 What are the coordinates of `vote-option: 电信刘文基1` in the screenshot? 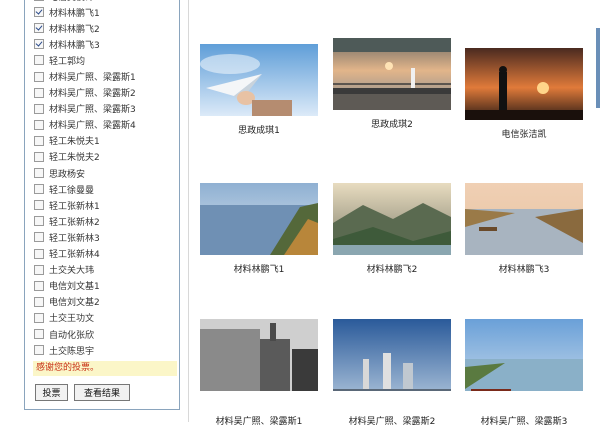 It's located at (105, 286).